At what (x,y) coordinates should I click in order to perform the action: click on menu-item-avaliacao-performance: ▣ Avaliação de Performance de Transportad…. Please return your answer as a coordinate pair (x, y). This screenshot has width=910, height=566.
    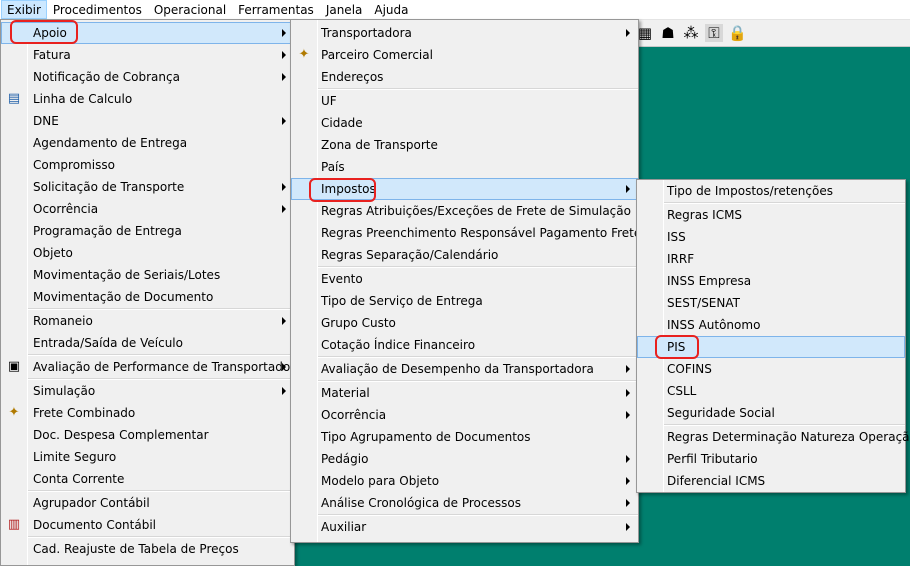
    Looking at the image, I should click on (152, 367).